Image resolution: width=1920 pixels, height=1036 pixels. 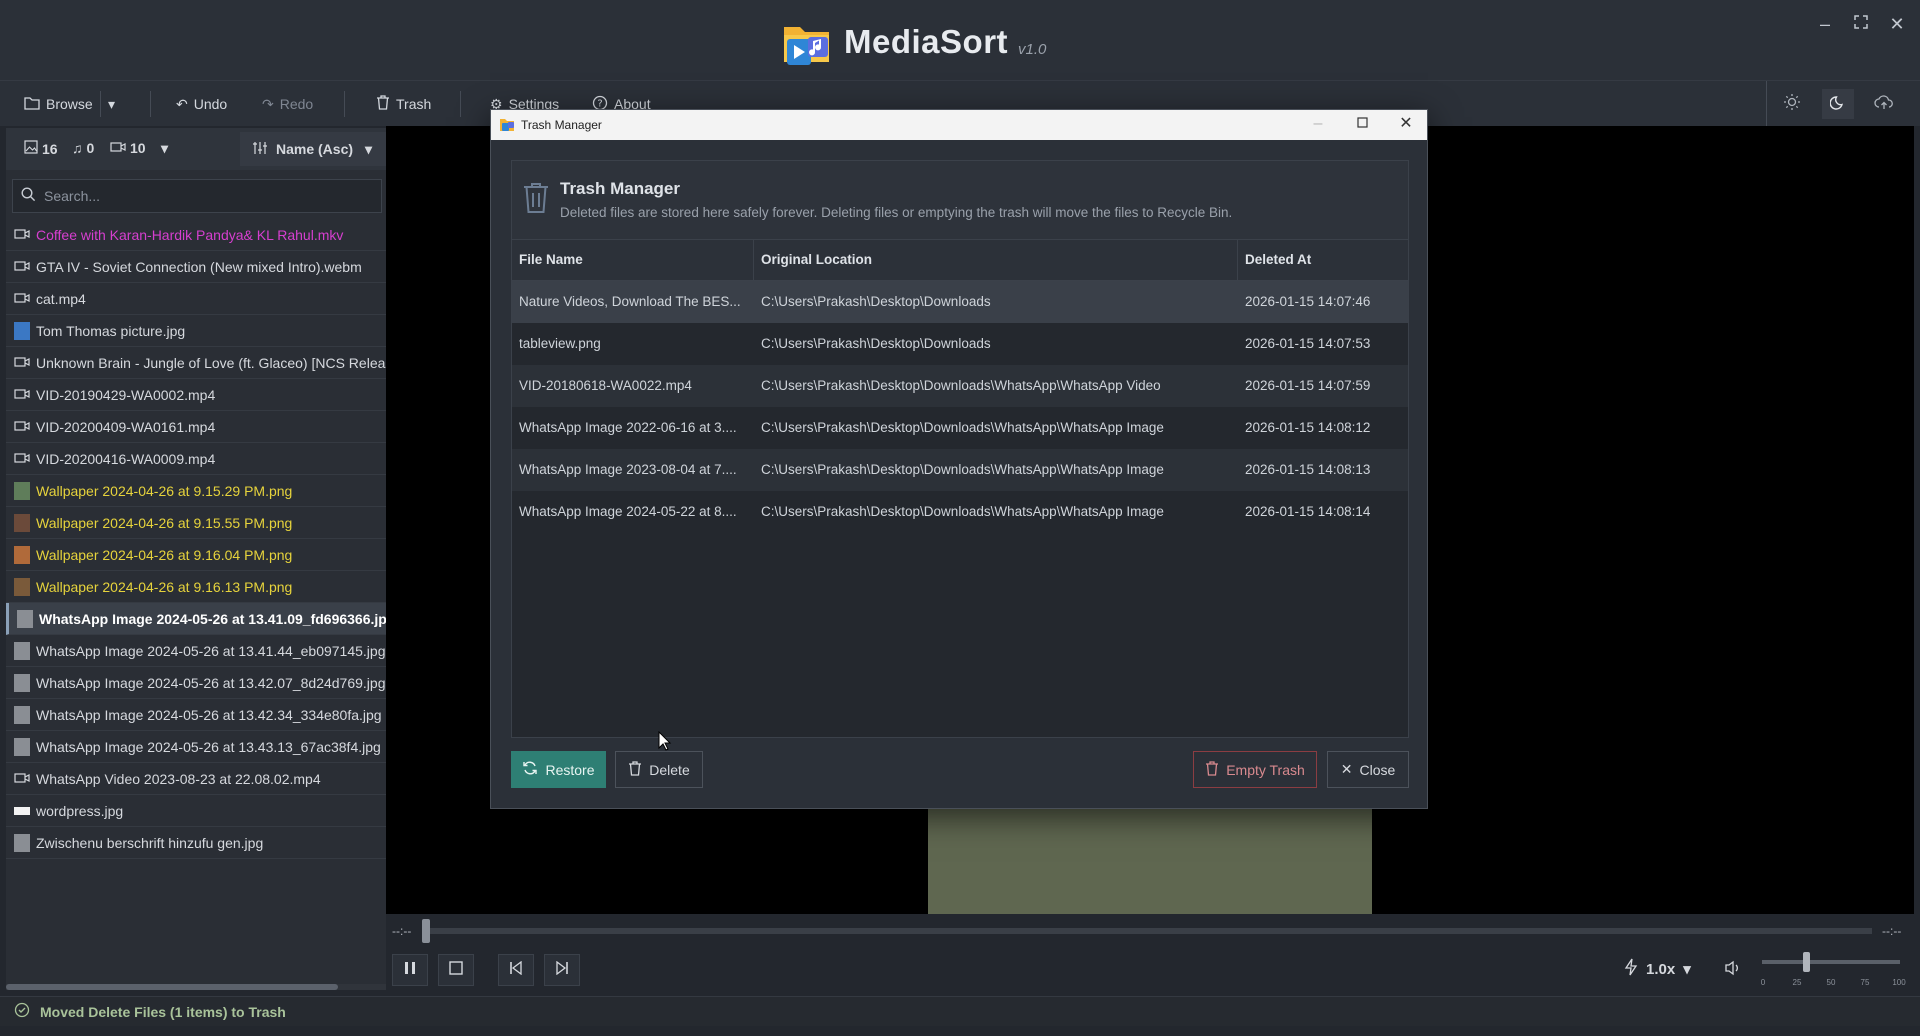 I want to click on column-original-location: Original Location, so click(x=996, y=260).